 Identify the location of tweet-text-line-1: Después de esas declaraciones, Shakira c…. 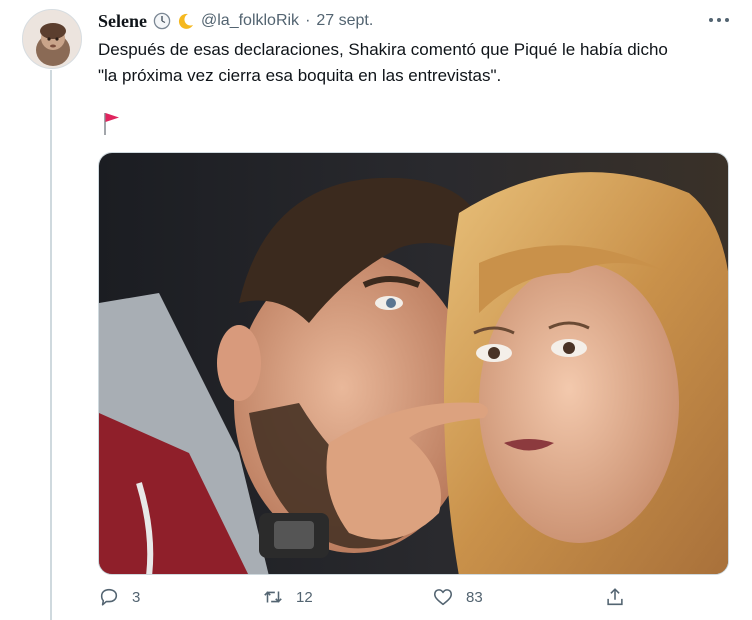
(383, 49).